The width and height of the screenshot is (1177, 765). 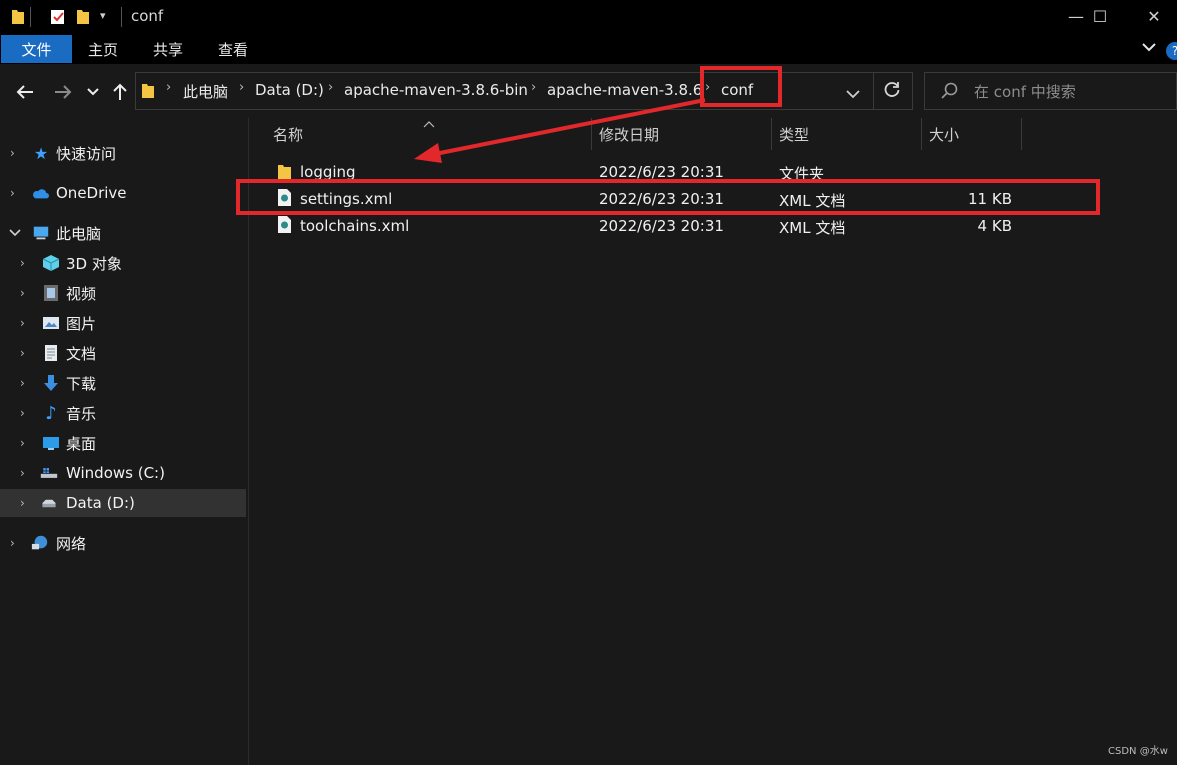 What do you see at coordinates (25, 92) in the screenshot?
I see `back-button` at bounding box center [25, 92].